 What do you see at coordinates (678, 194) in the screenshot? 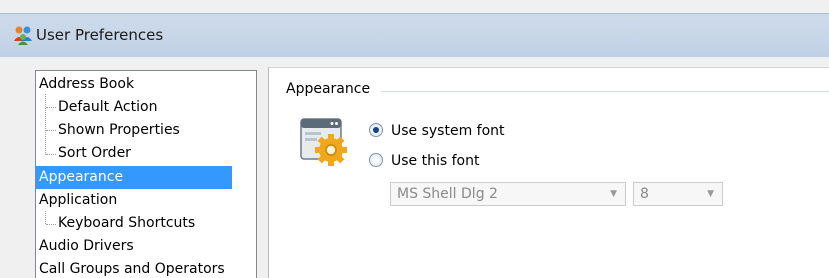
I see `font-size-select: 8 ▼` at bounding box center [678, 194].